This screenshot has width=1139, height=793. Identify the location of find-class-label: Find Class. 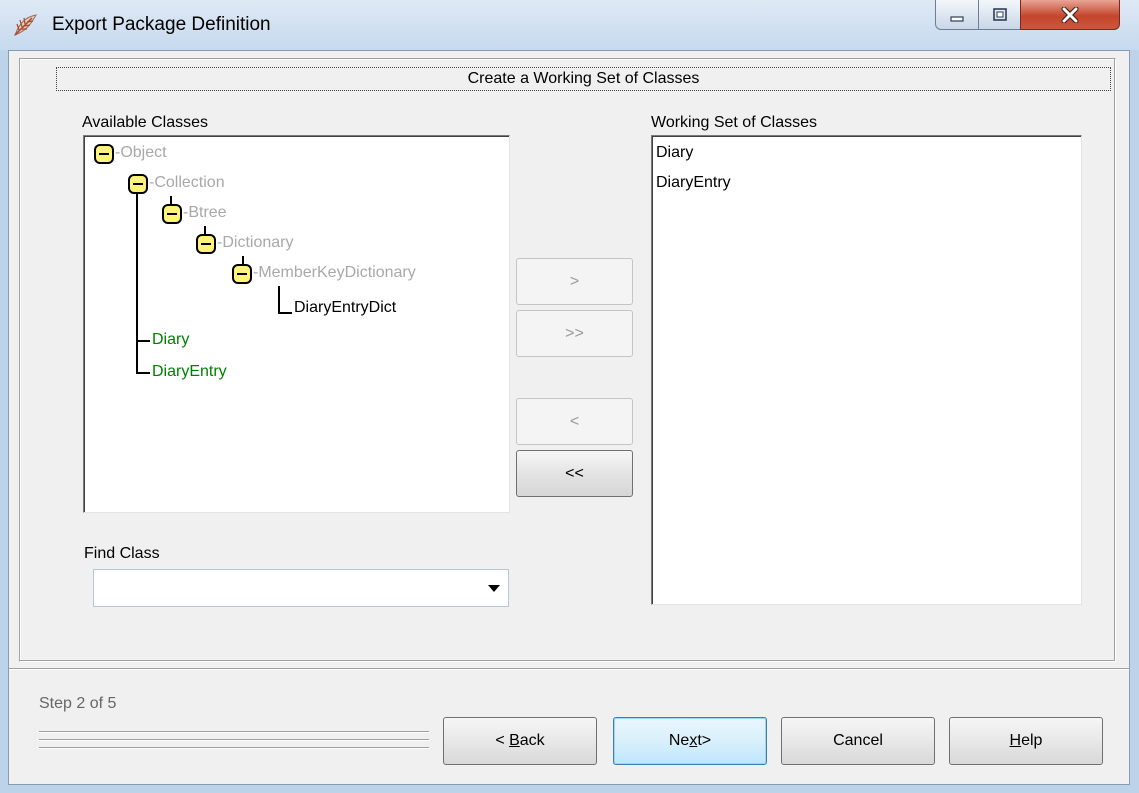
(122, 553).